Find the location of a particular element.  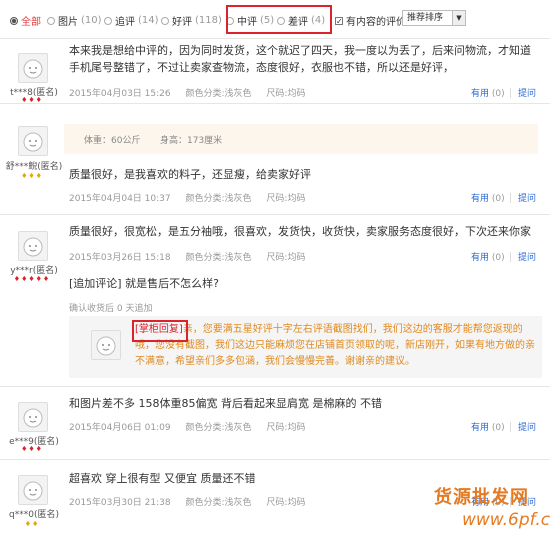

filter-has-content: ✓ 有内容的评价 is located at coordinates (370, 20).